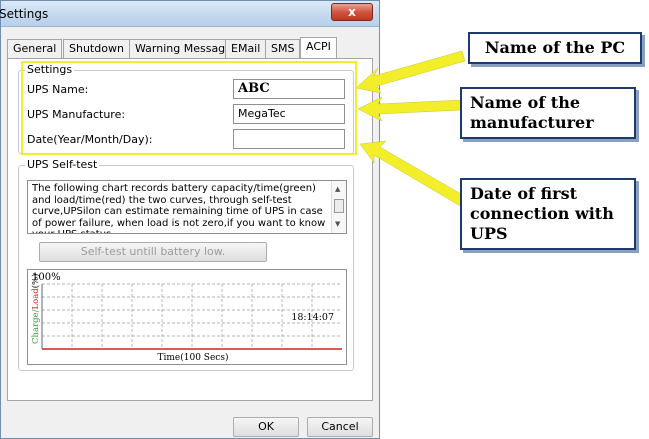  Describe the element at coordinates (542, 213) in the screenshot. I see `annotation-date-line2: connection with` at that location.